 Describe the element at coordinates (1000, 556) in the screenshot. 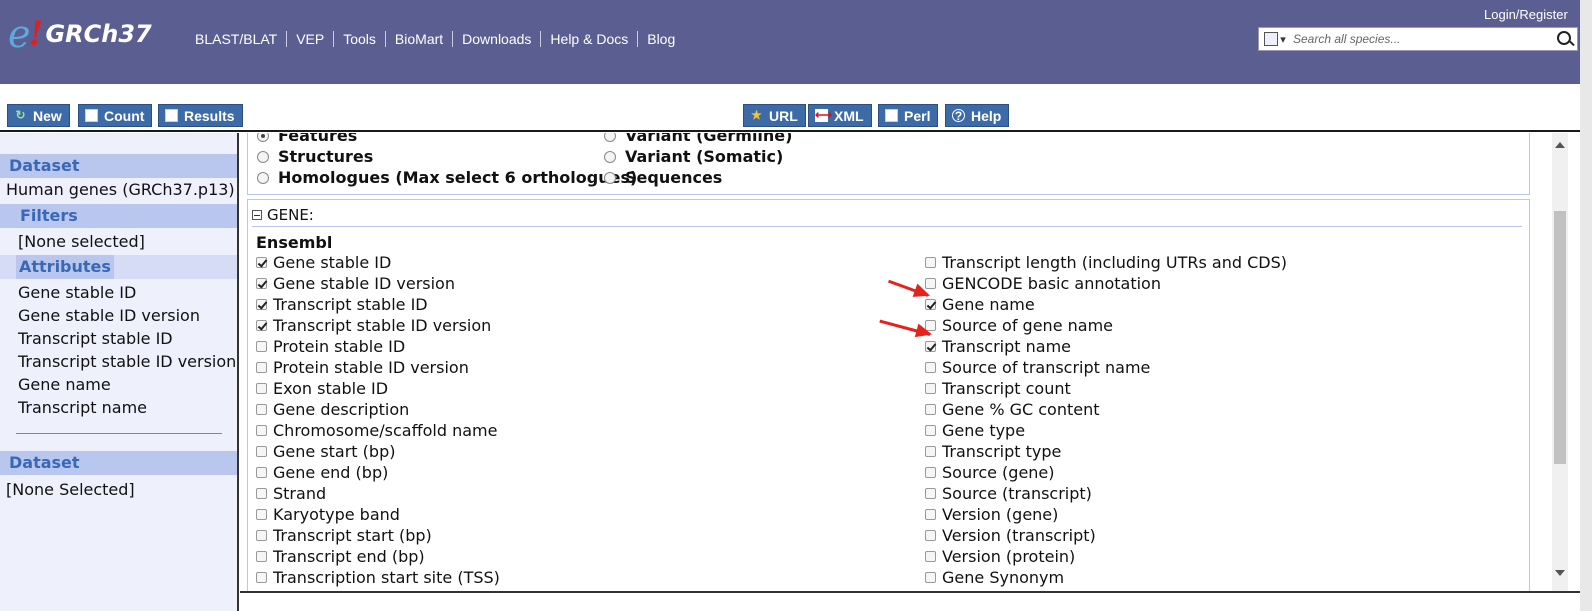

I see `attr-version-protein: Version (protein)` at that location.